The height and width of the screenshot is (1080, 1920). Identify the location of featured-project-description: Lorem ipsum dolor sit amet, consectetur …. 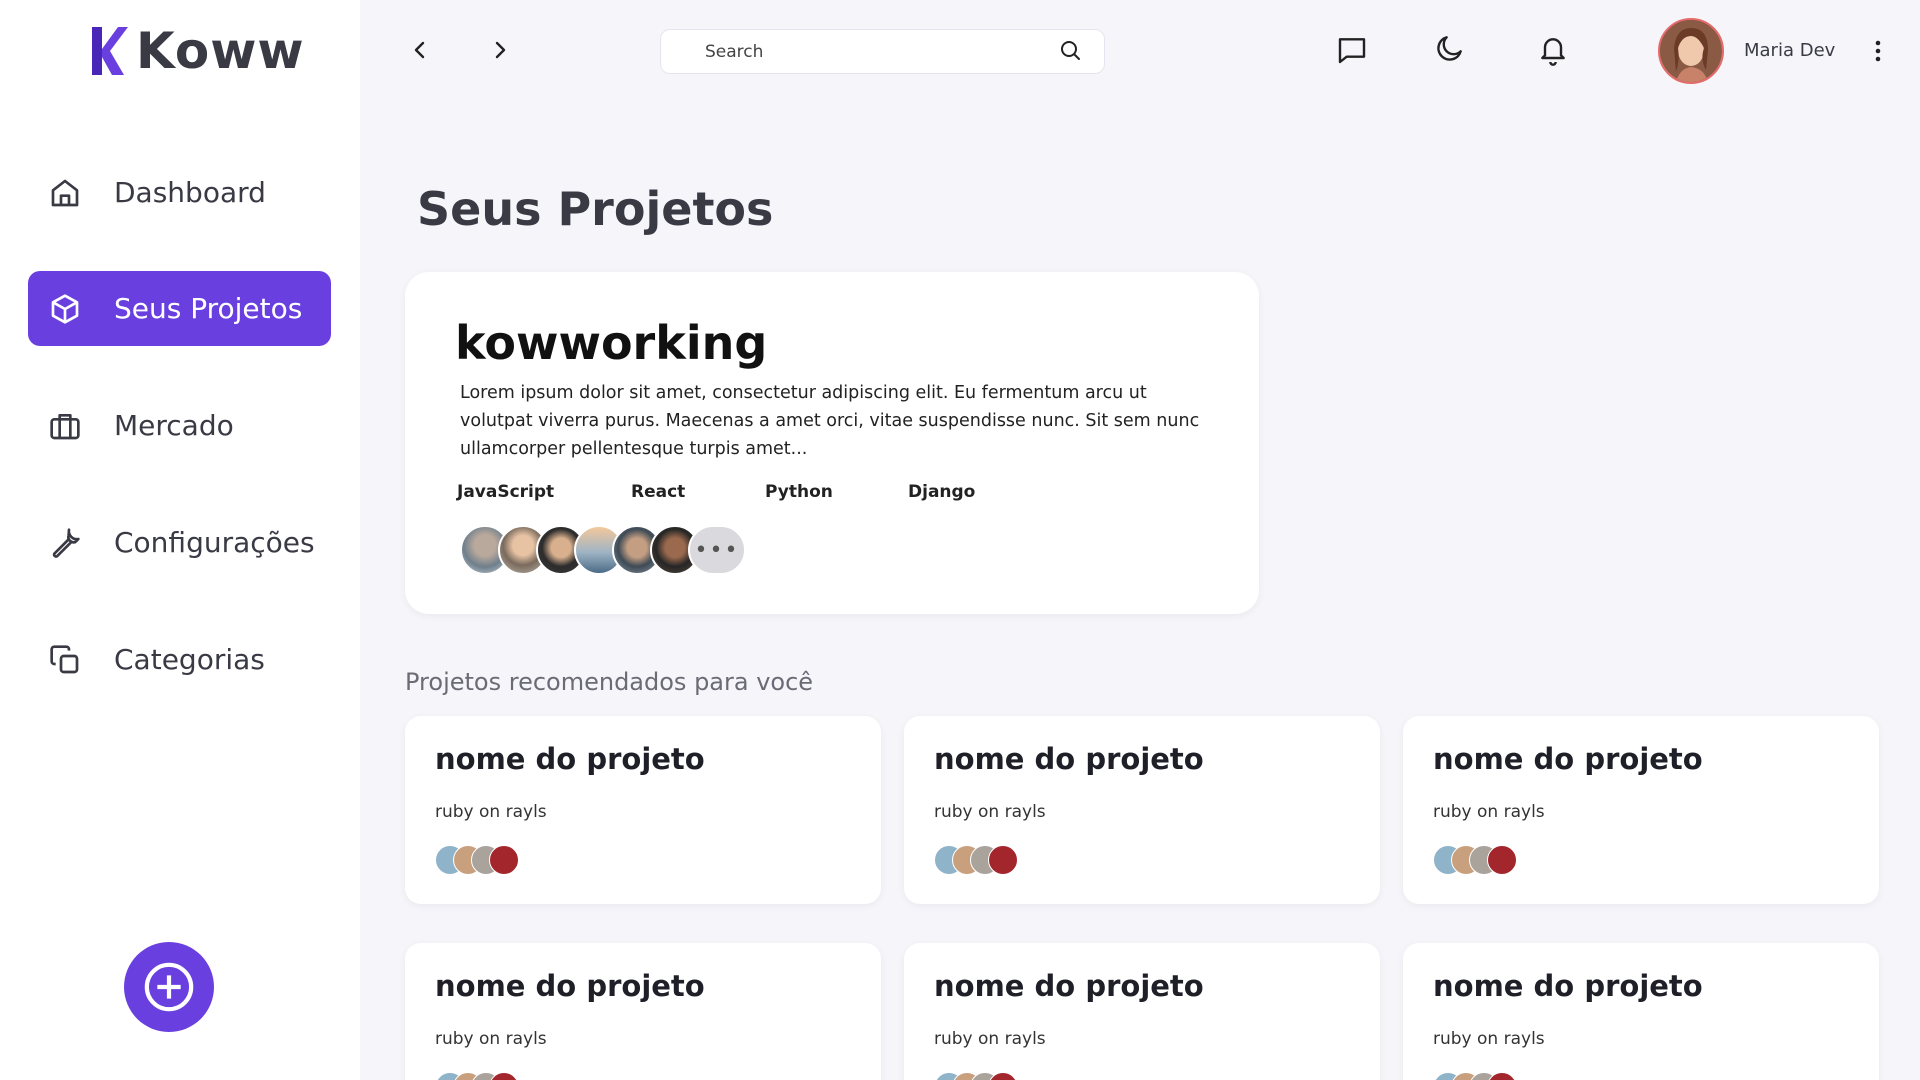
(830, 421).